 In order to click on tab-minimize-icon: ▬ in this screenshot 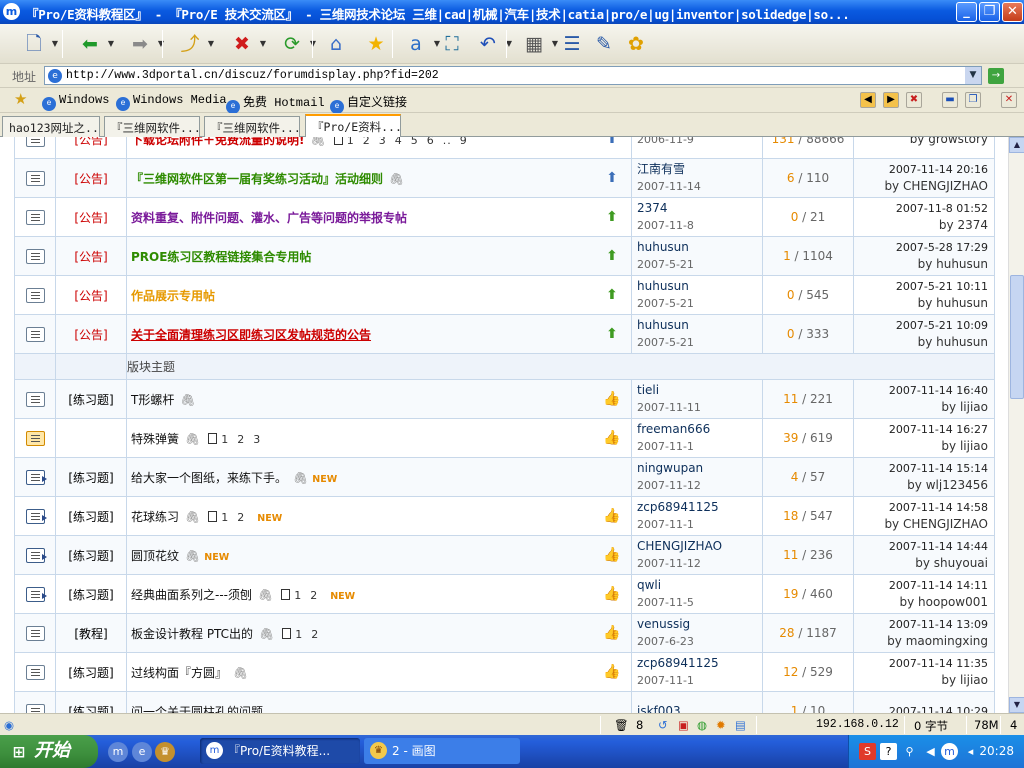, I will do `click(950, 100)`.